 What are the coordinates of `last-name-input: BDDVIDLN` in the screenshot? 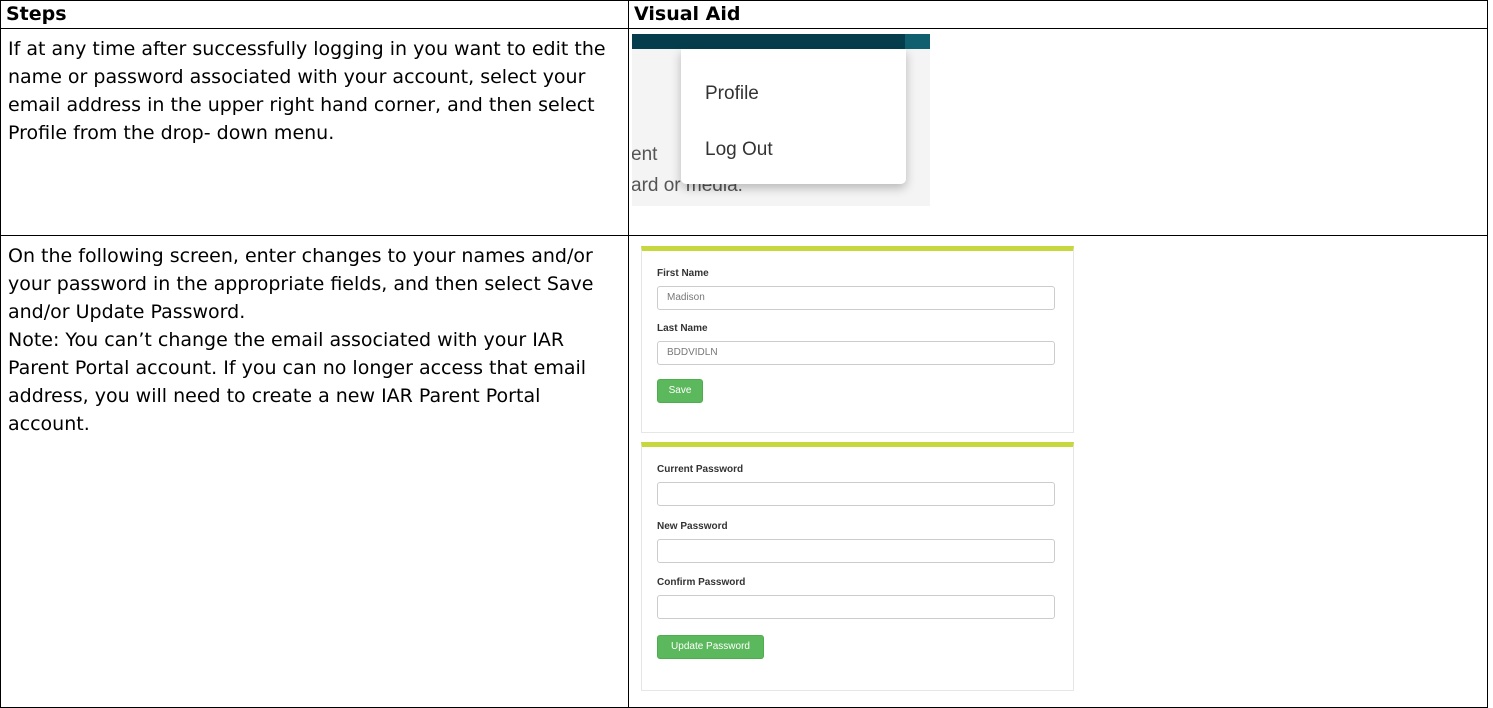 It's located at (856, 353).